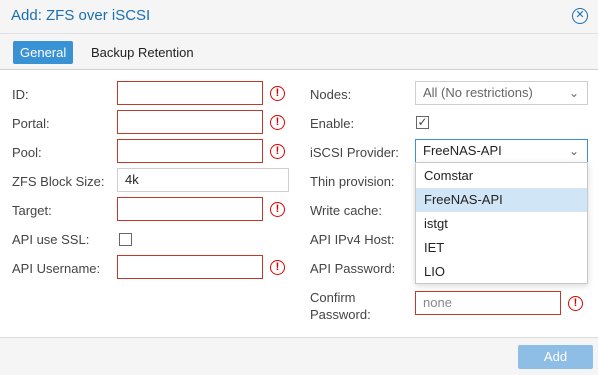  What do you see at coordinates (354, 152) in the screenshot?
I see `provider-label: iSCSI Provider:` at bounding box center [354, 152].